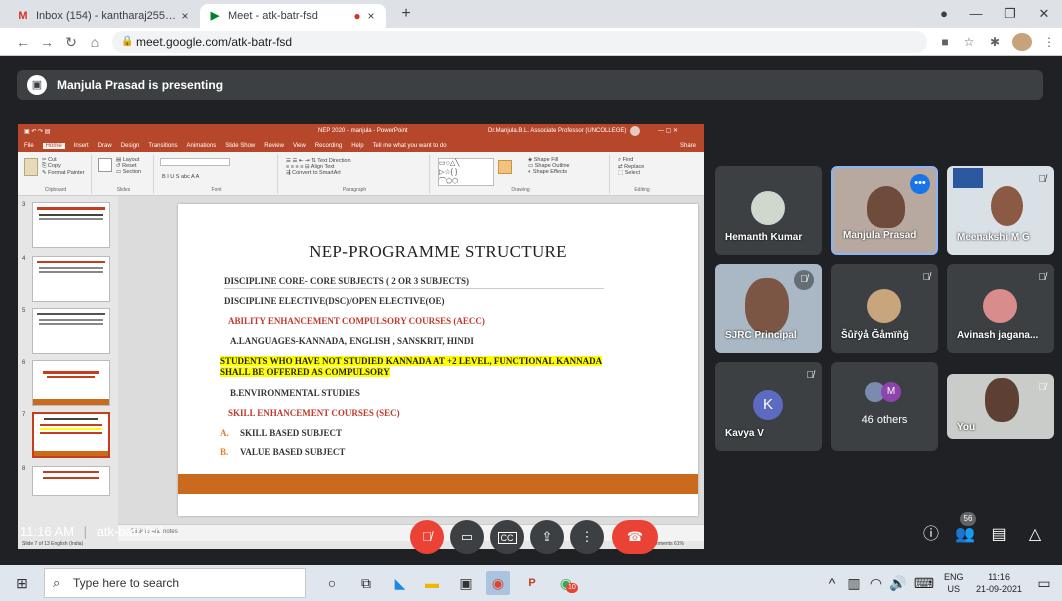 The height and width of the screenshot is (601, 1062). I want to click on restore-icon: ❐, so click(1010, 14).